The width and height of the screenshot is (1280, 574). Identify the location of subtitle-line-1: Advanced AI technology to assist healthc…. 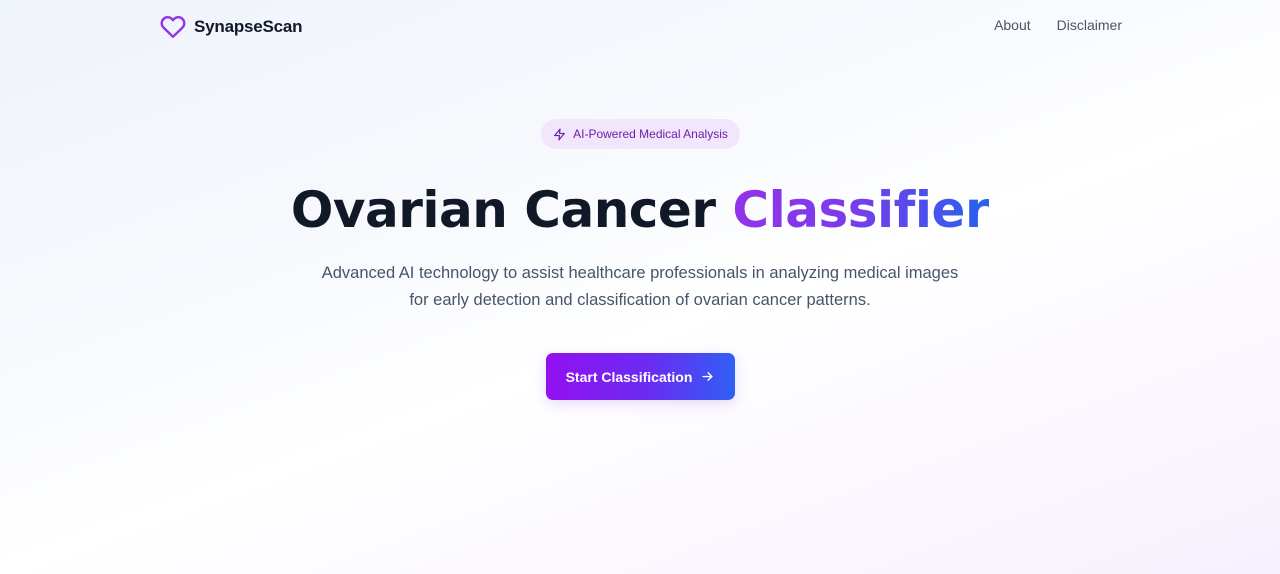
(640, 273).